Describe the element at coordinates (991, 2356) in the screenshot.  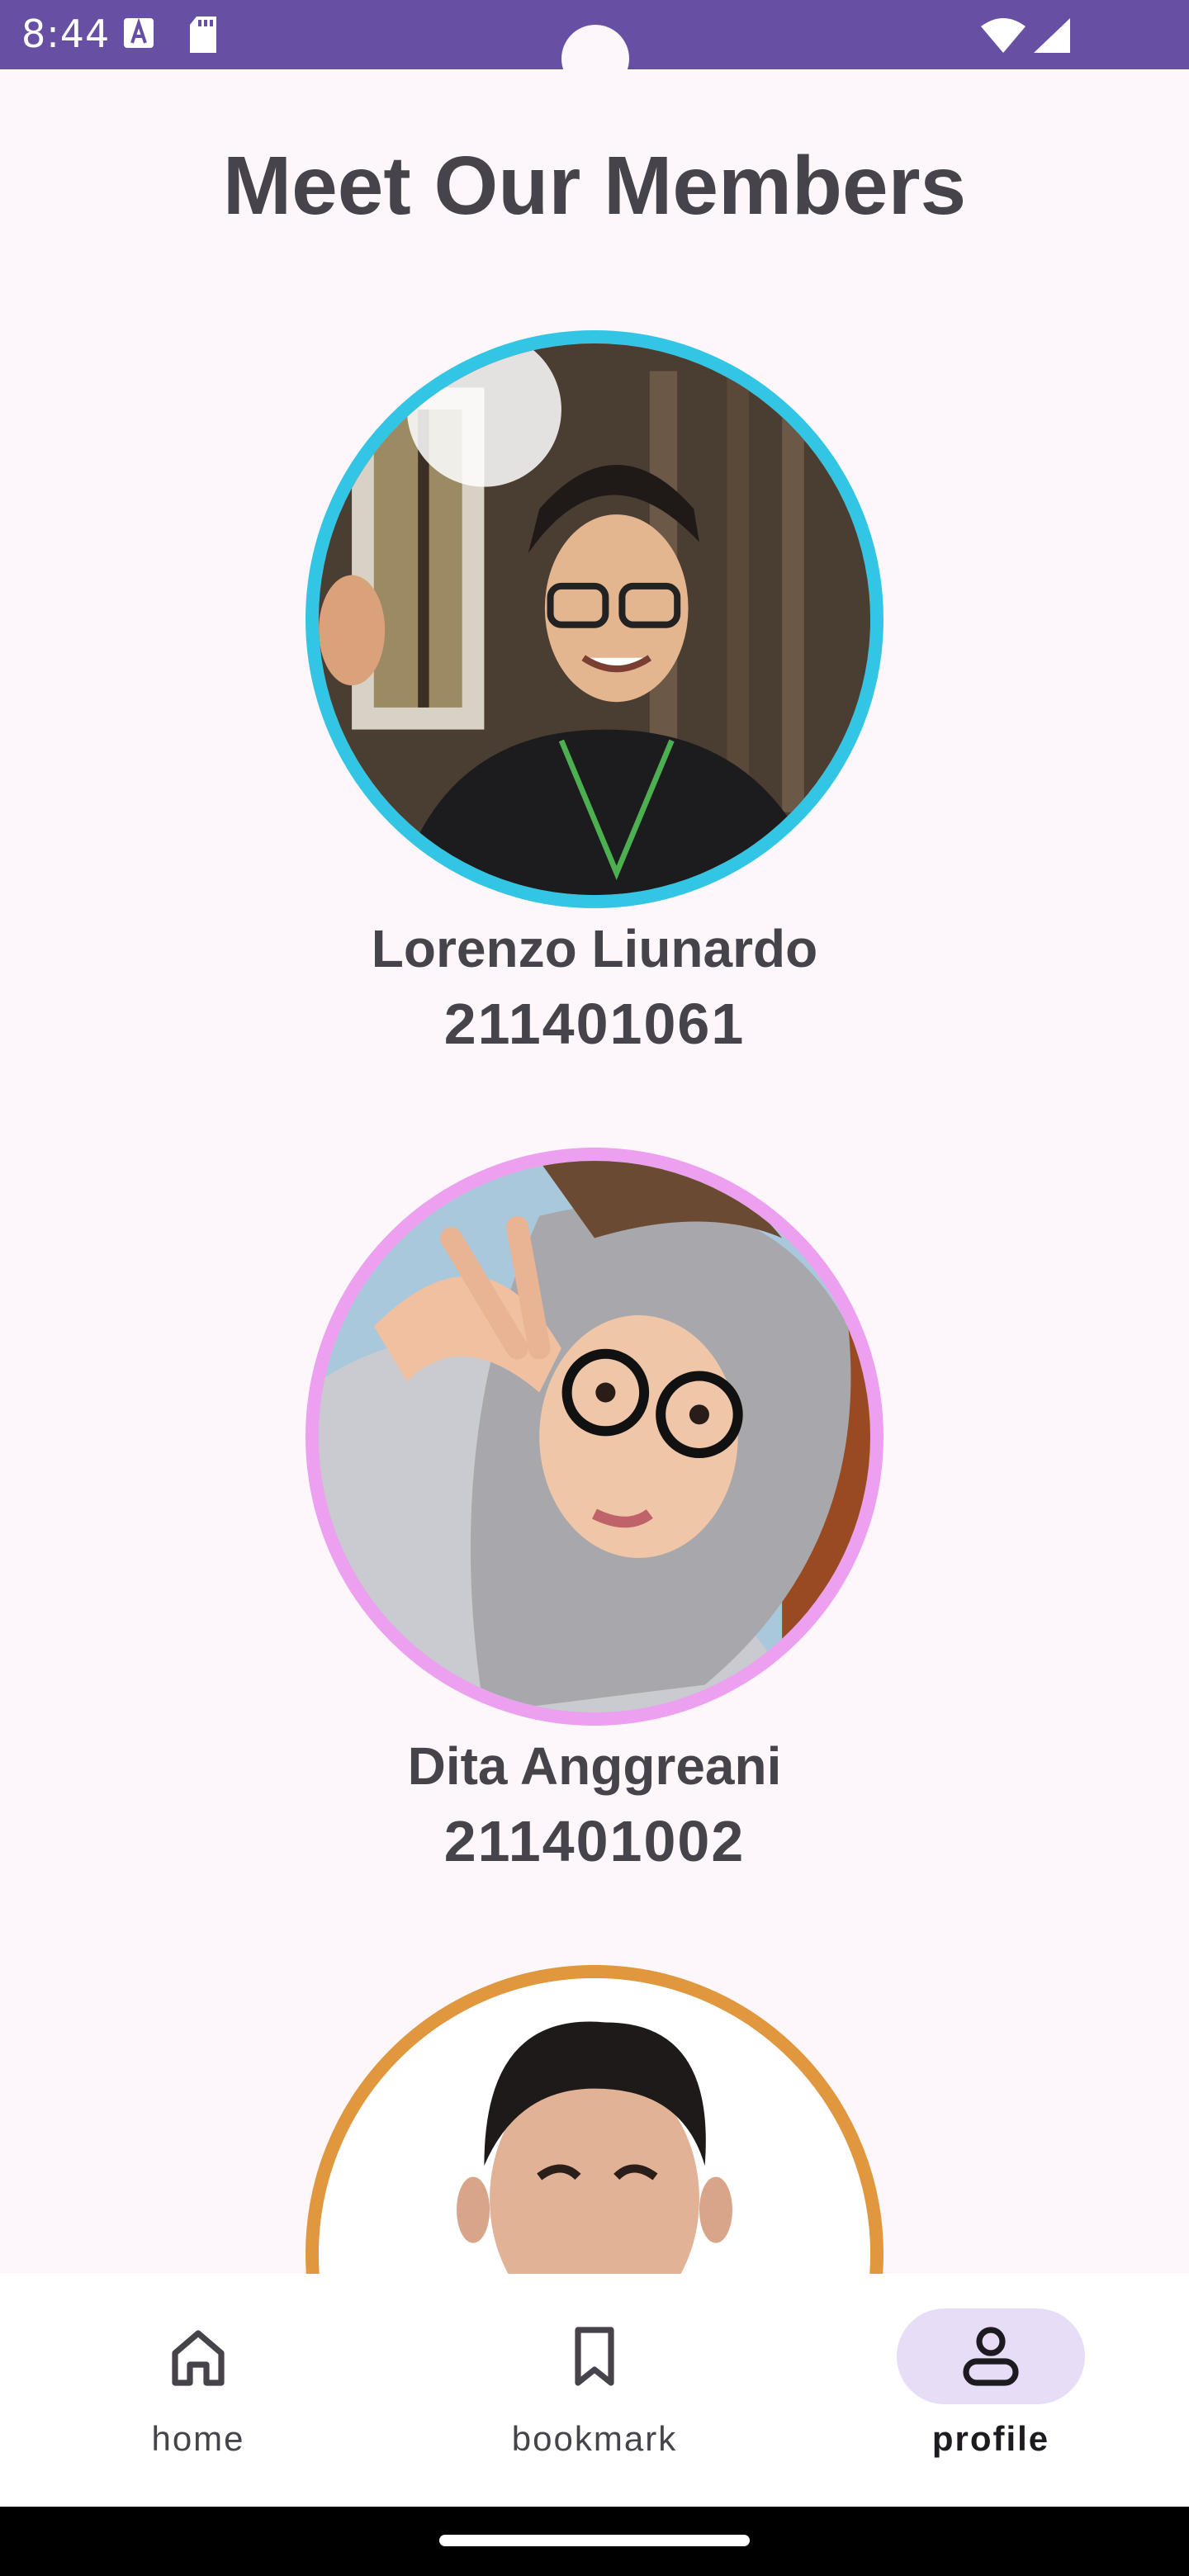
I see `profile-icon` at that location.